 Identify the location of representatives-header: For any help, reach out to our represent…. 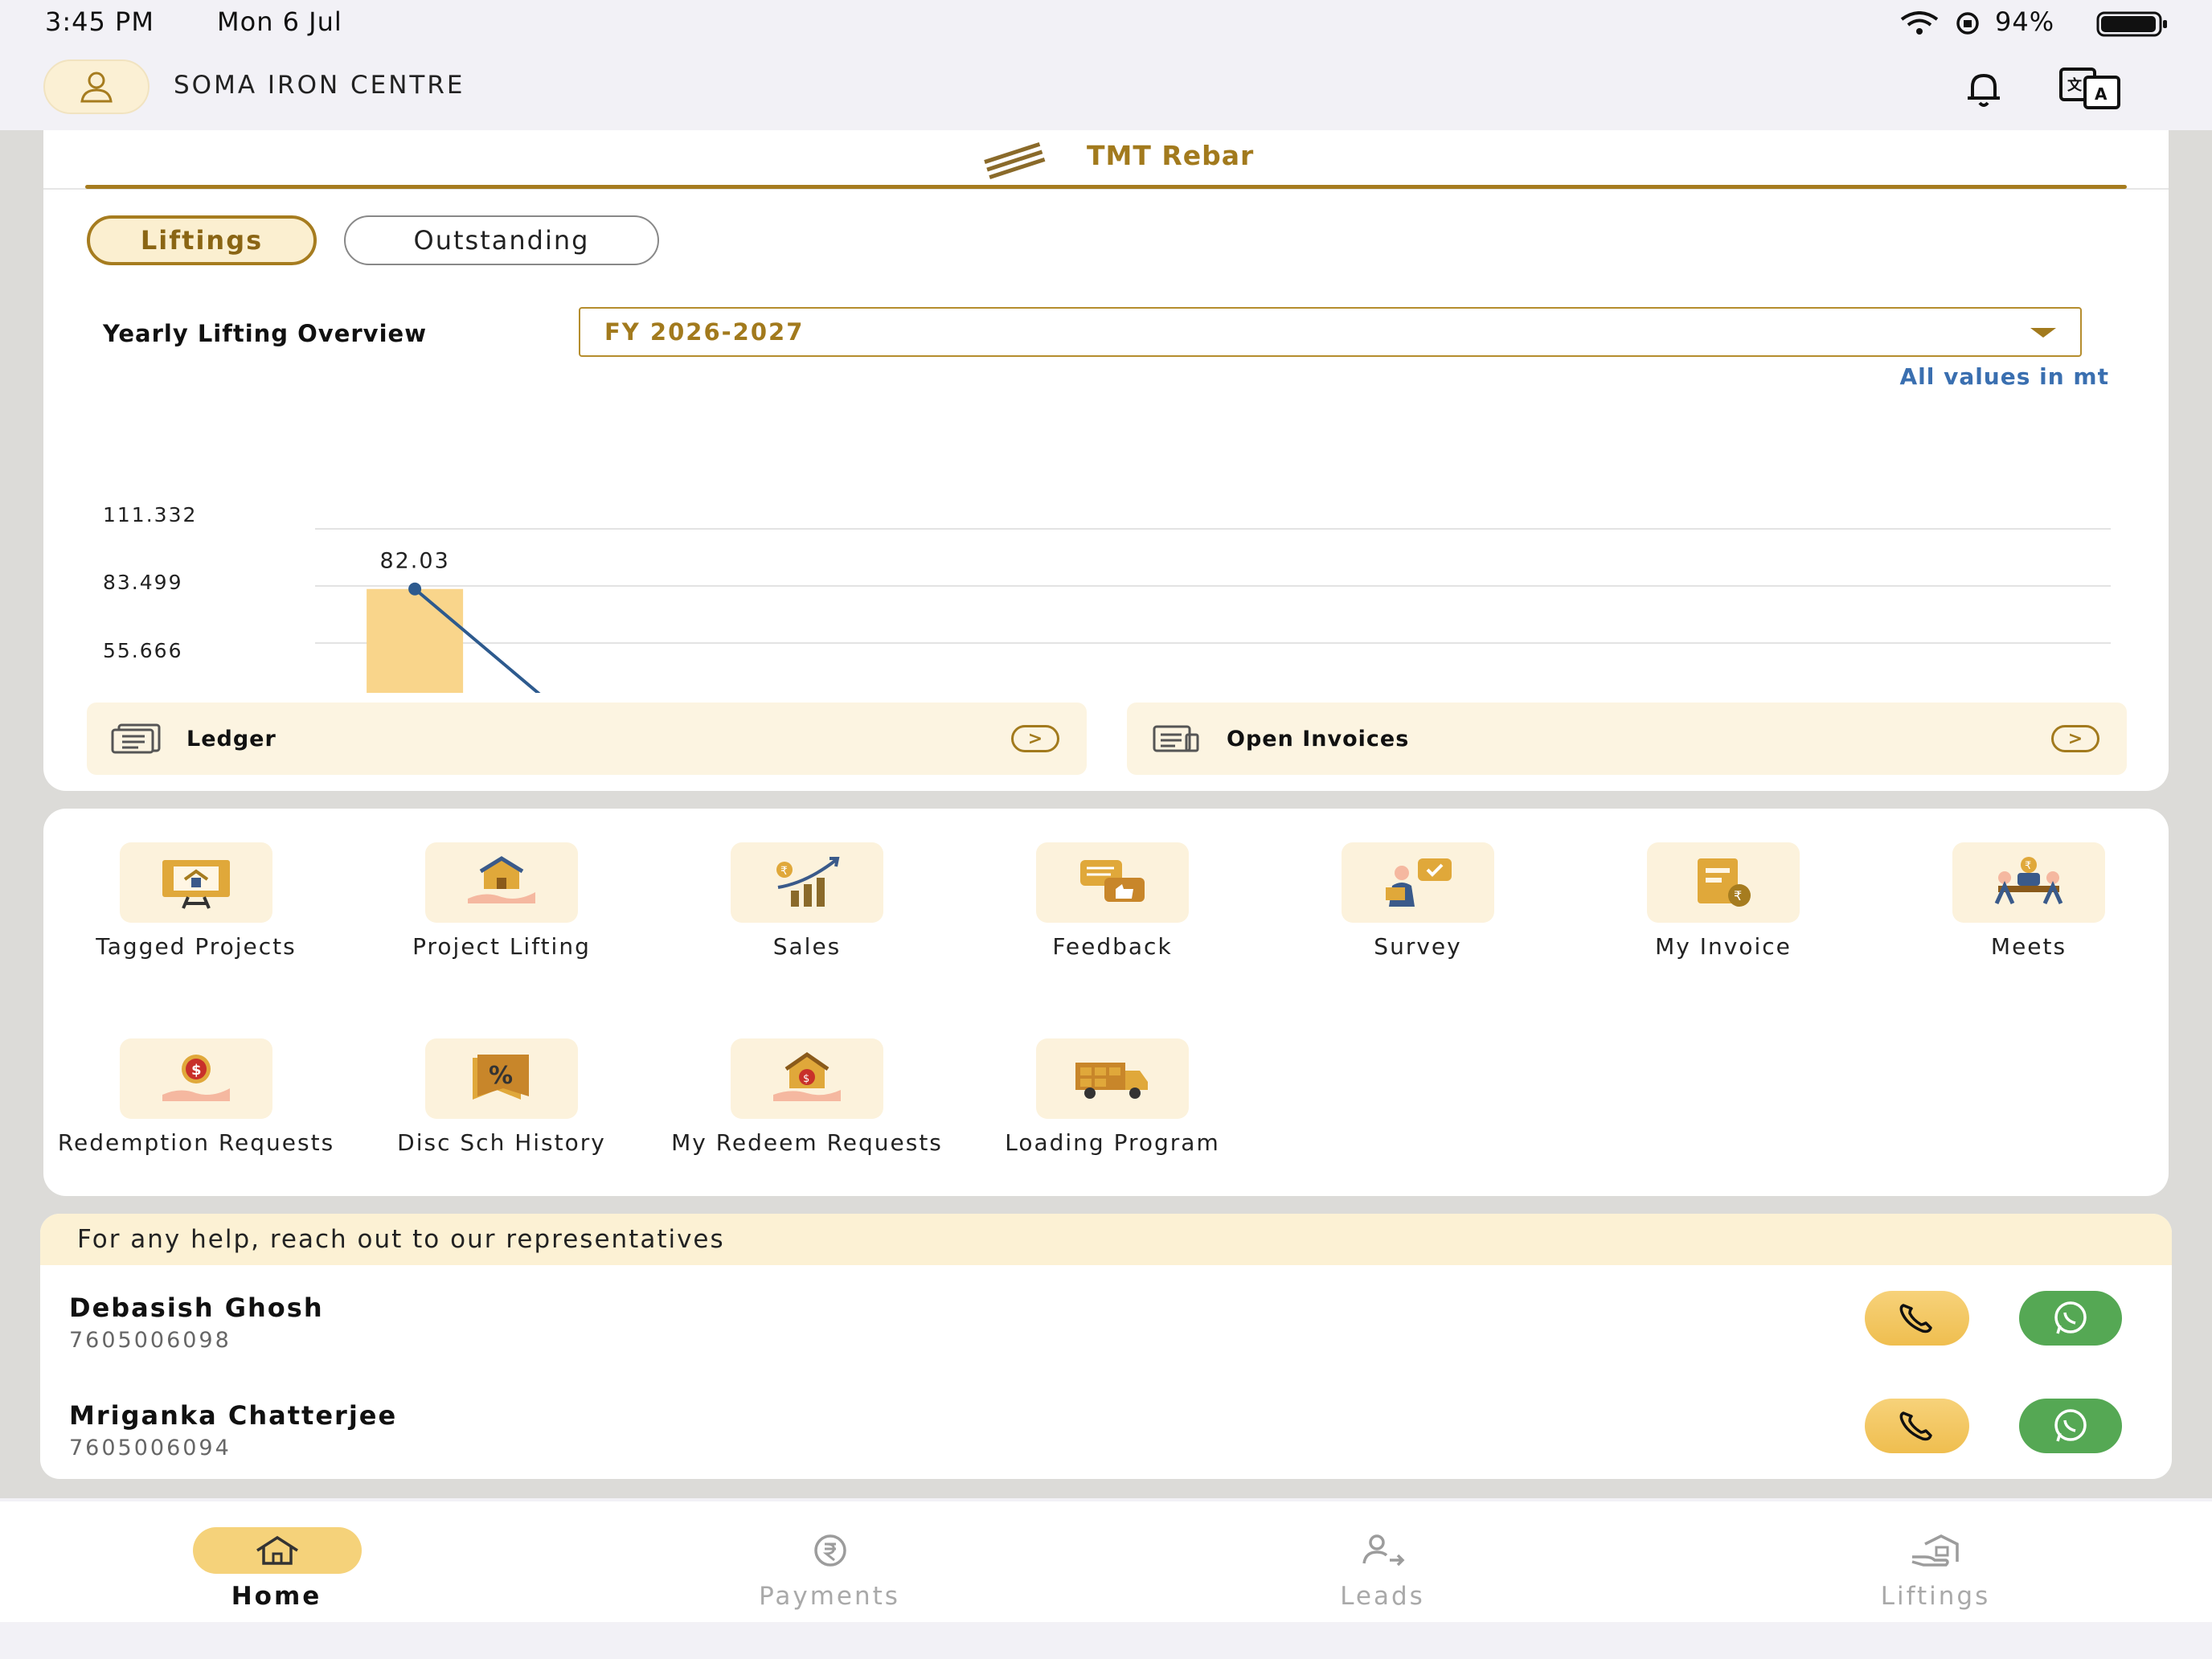
(1106, 1239).